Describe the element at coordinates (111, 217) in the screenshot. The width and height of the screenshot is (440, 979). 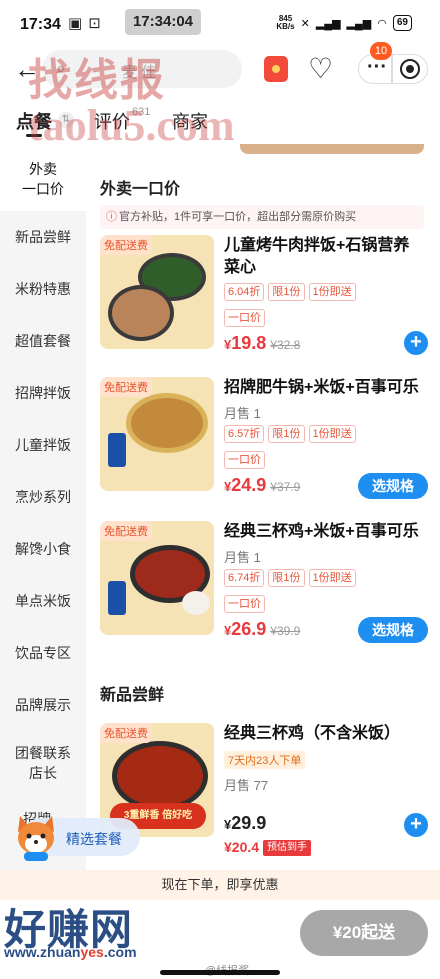
I see `info-icon: ⓘ` at that location.